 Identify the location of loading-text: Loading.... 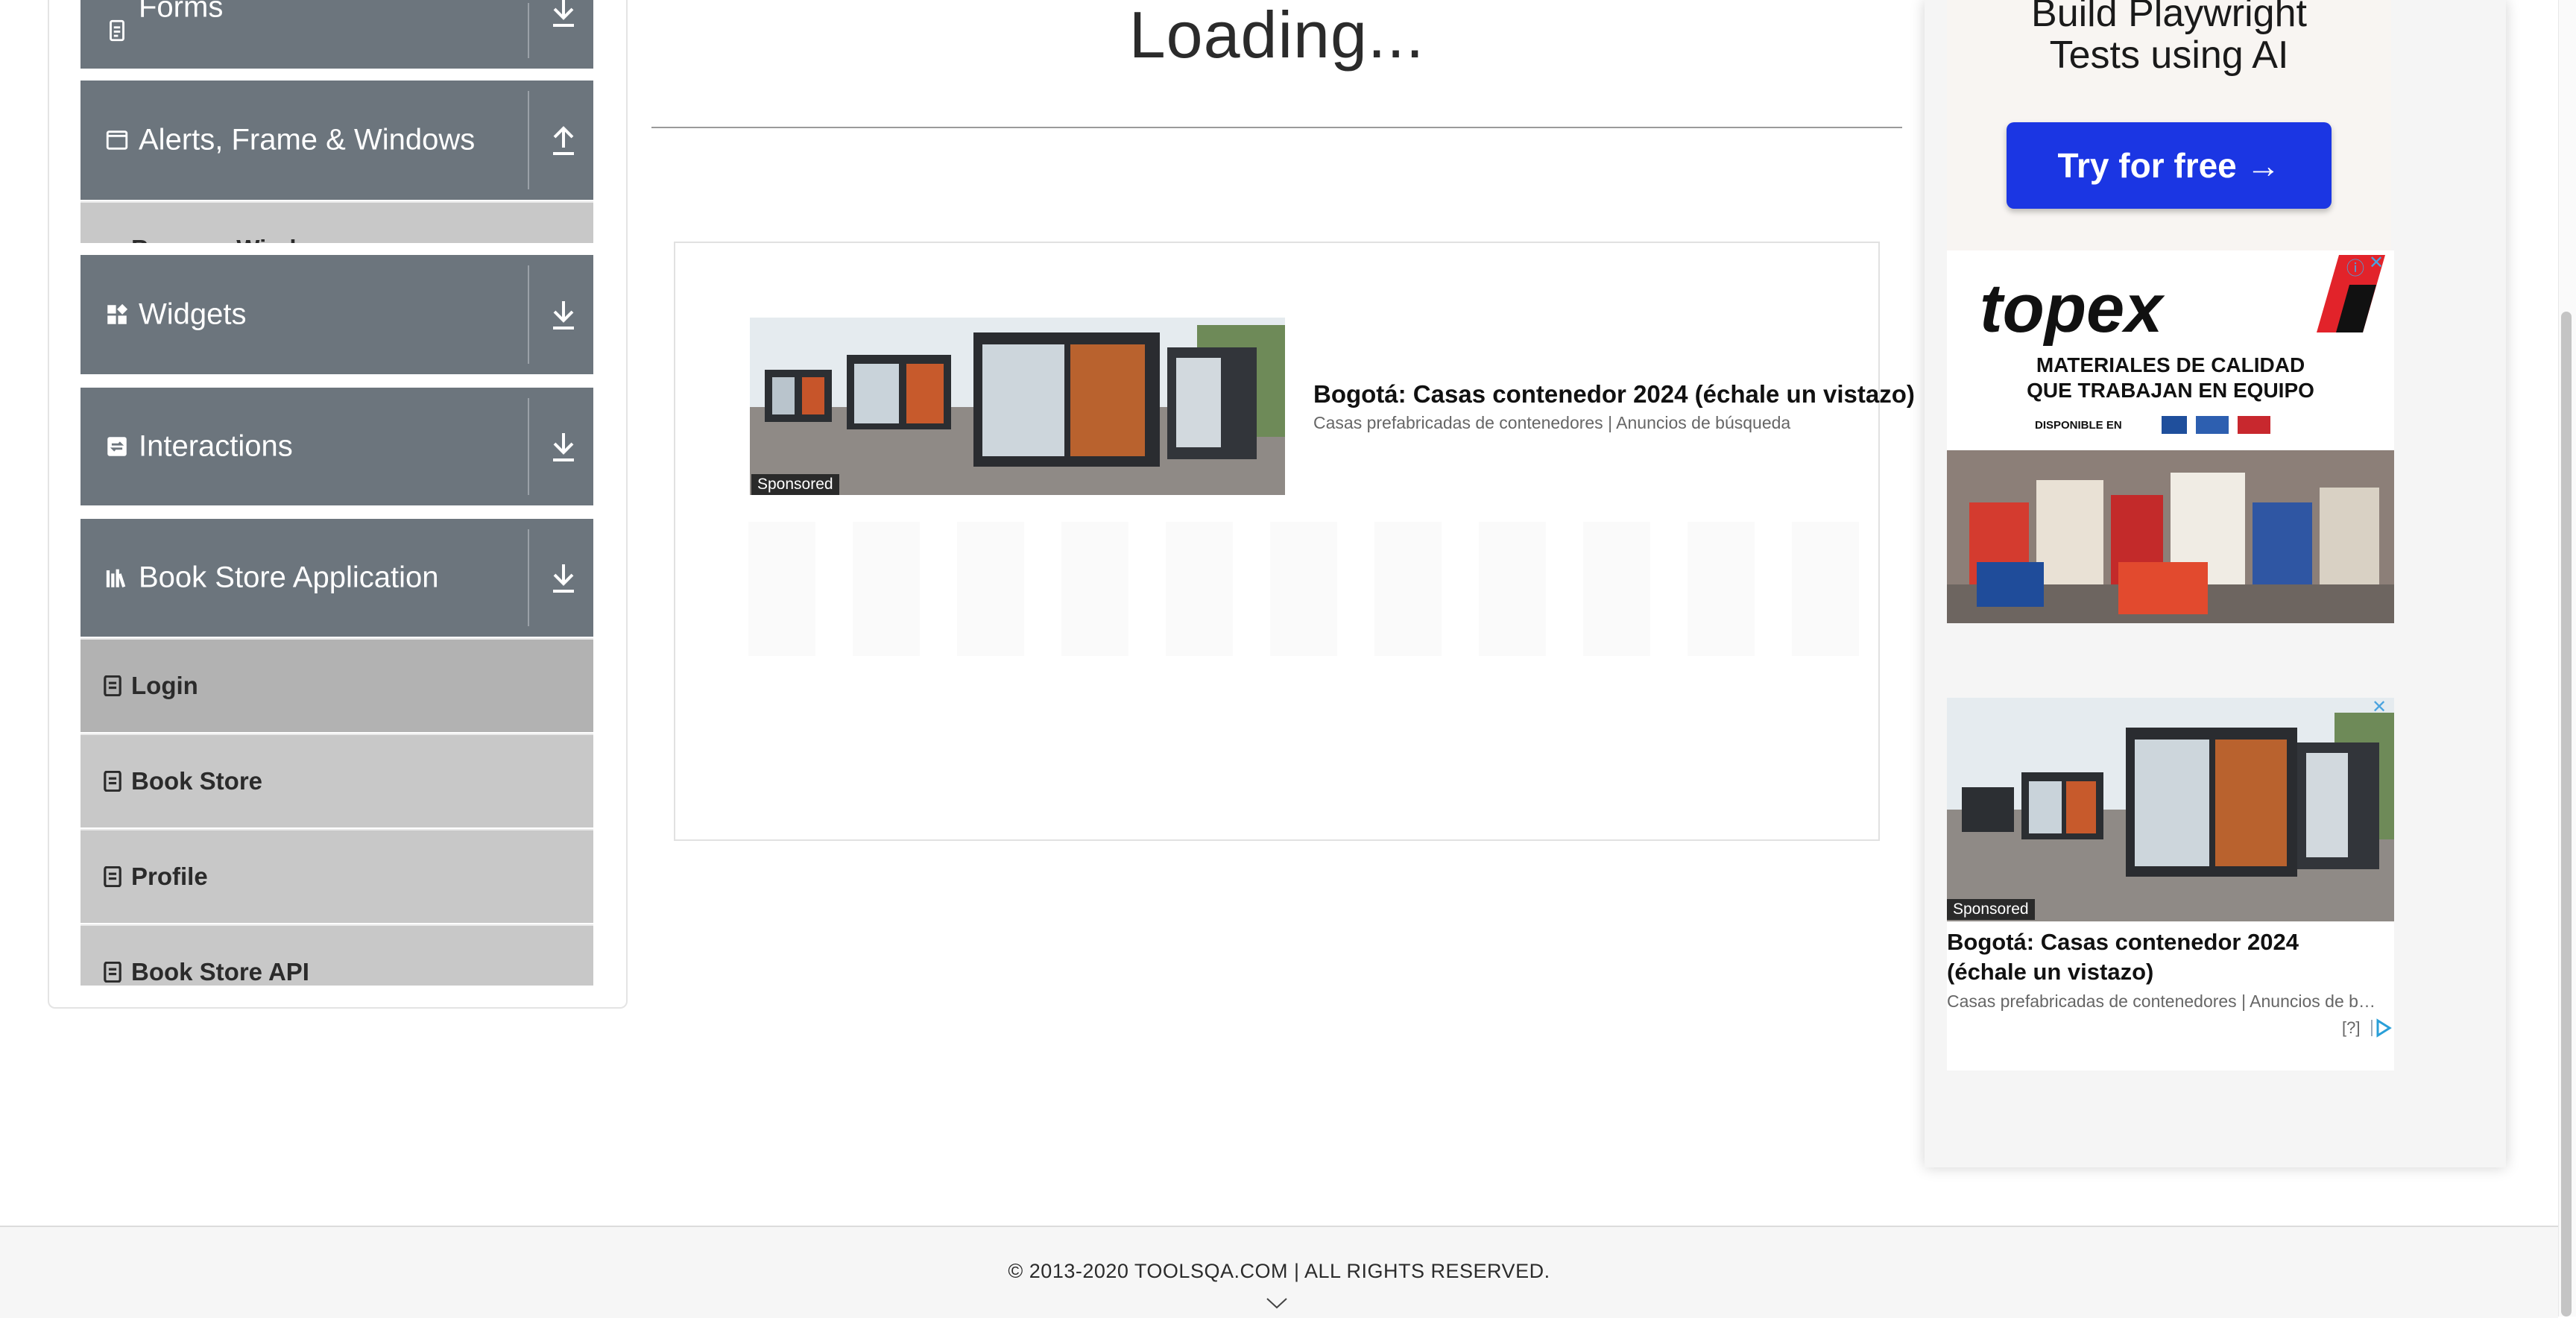
(1276, 36).